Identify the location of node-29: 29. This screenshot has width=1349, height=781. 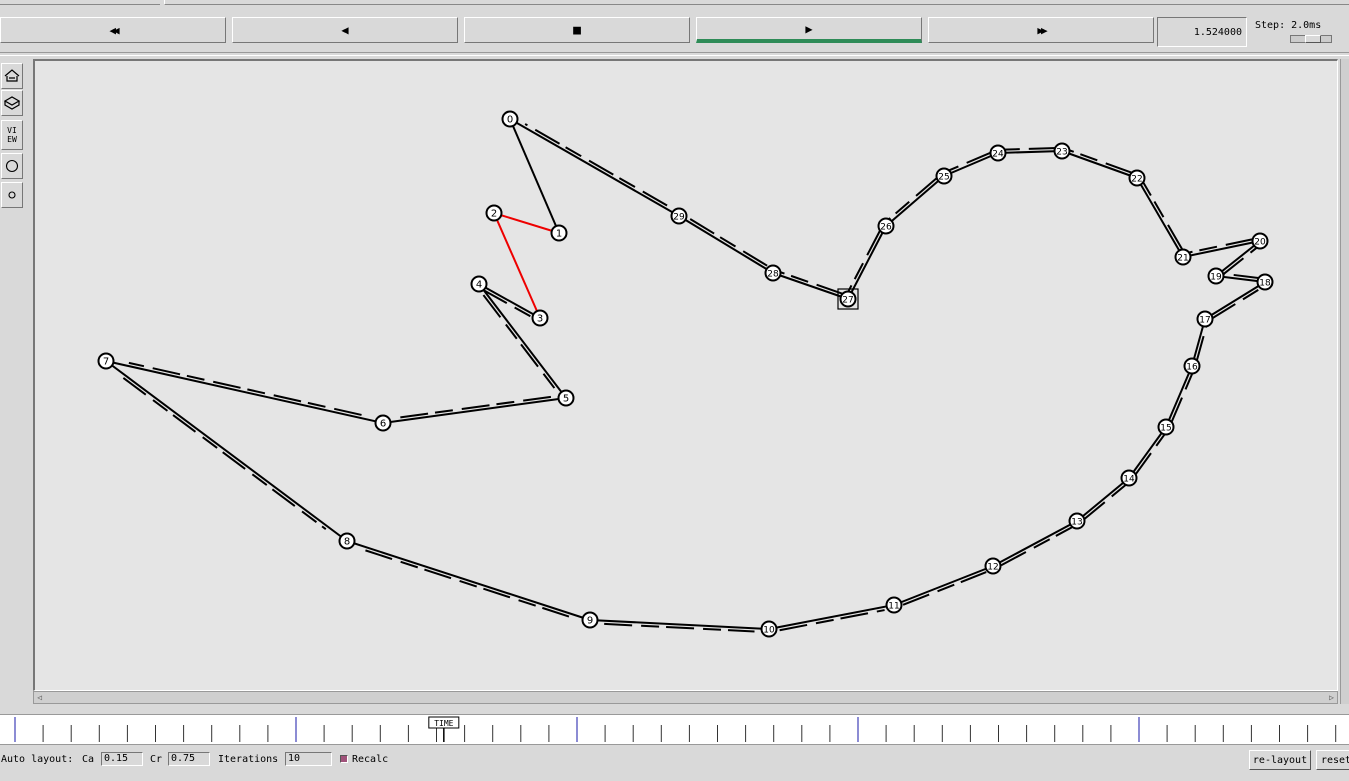
(679, 216).